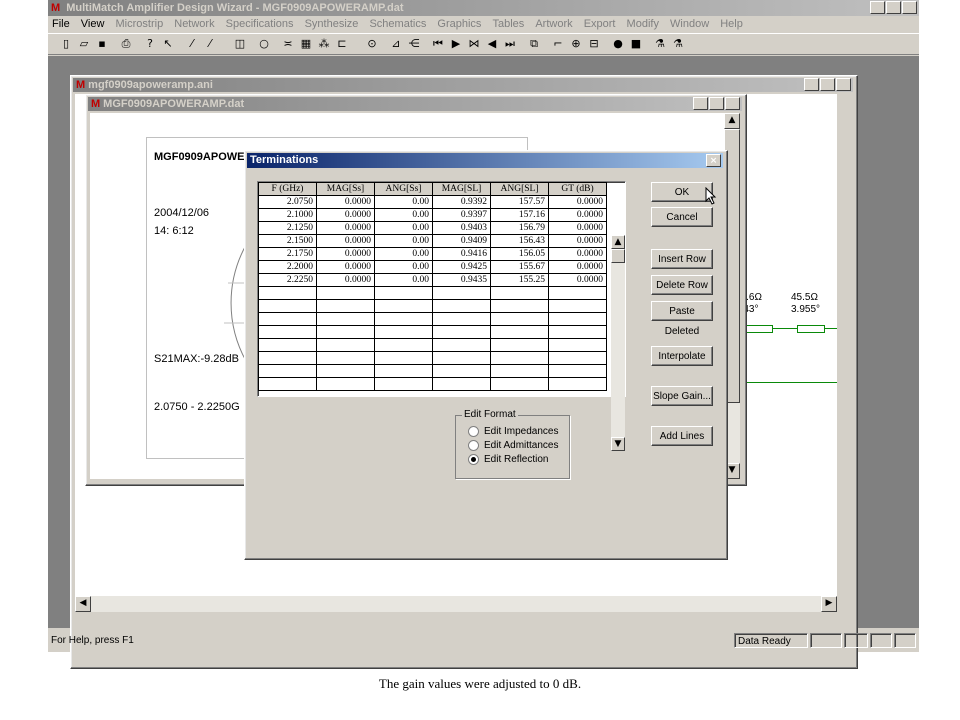 This screenshot has height=720, width=960. What do you see at coordinates (140, 24) in the screenshot?
I see `menu-microstrip: Microstrip` at bounding box center [140, 24].